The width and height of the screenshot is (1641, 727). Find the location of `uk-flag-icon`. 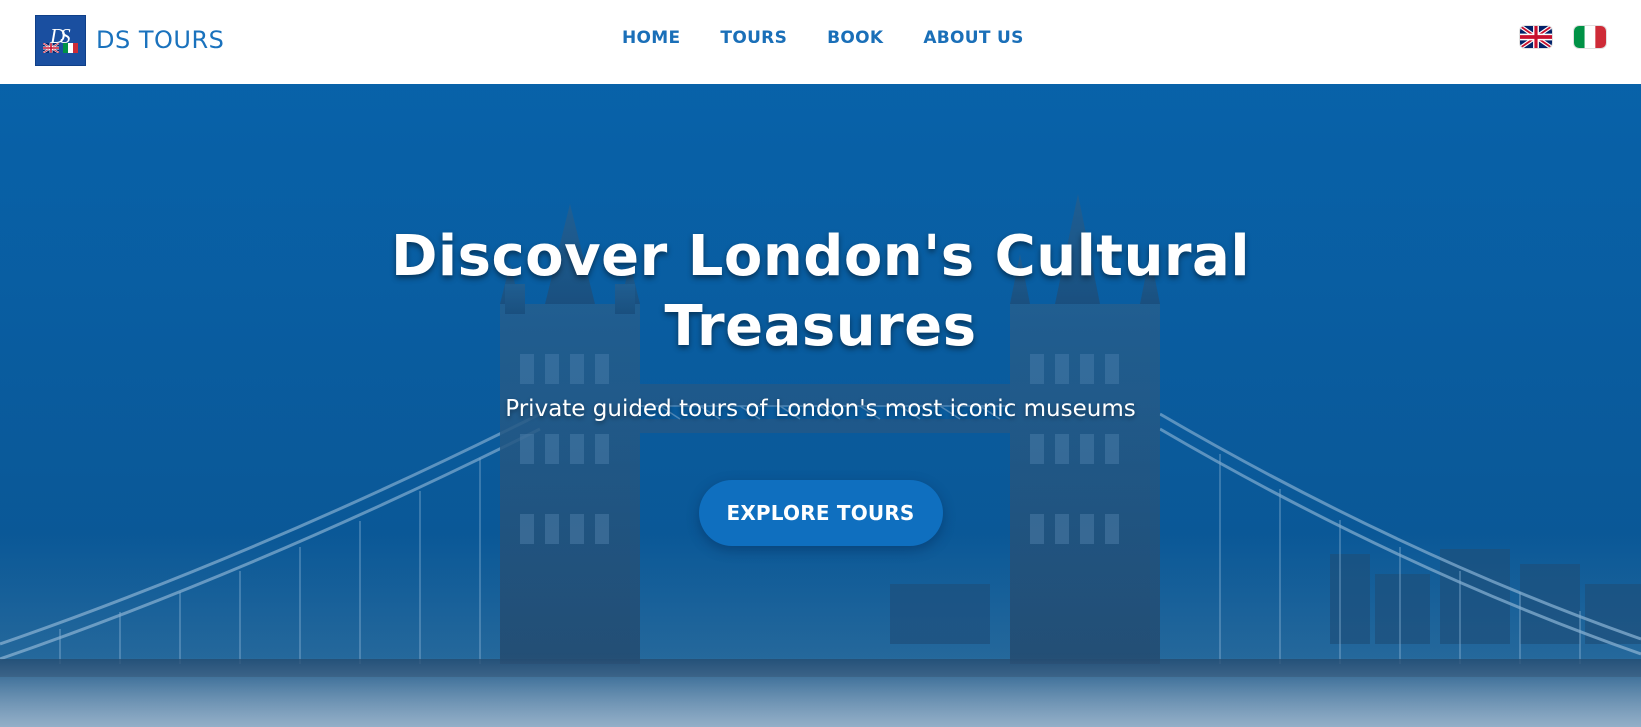

uk-flag-icon is located at coordinates (1536, 37).